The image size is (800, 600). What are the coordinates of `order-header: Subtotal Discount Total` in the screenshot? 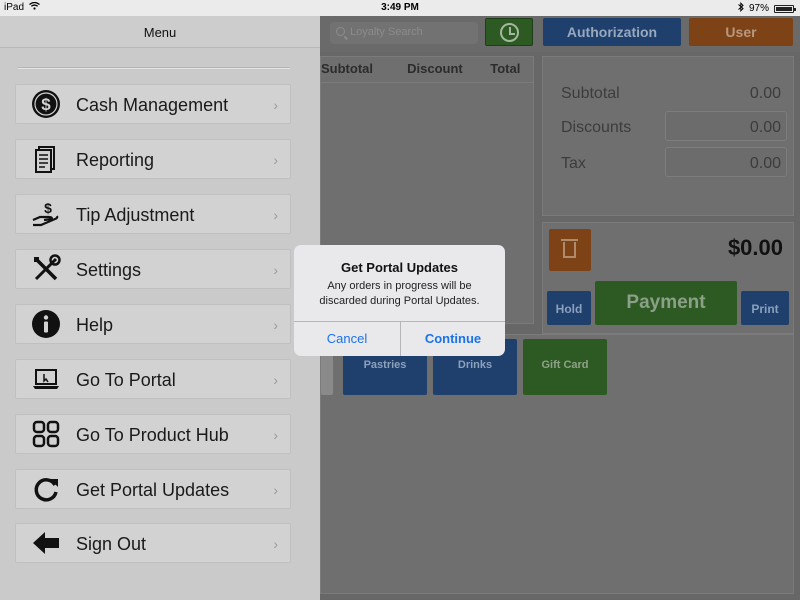 It's located at (427, 70).